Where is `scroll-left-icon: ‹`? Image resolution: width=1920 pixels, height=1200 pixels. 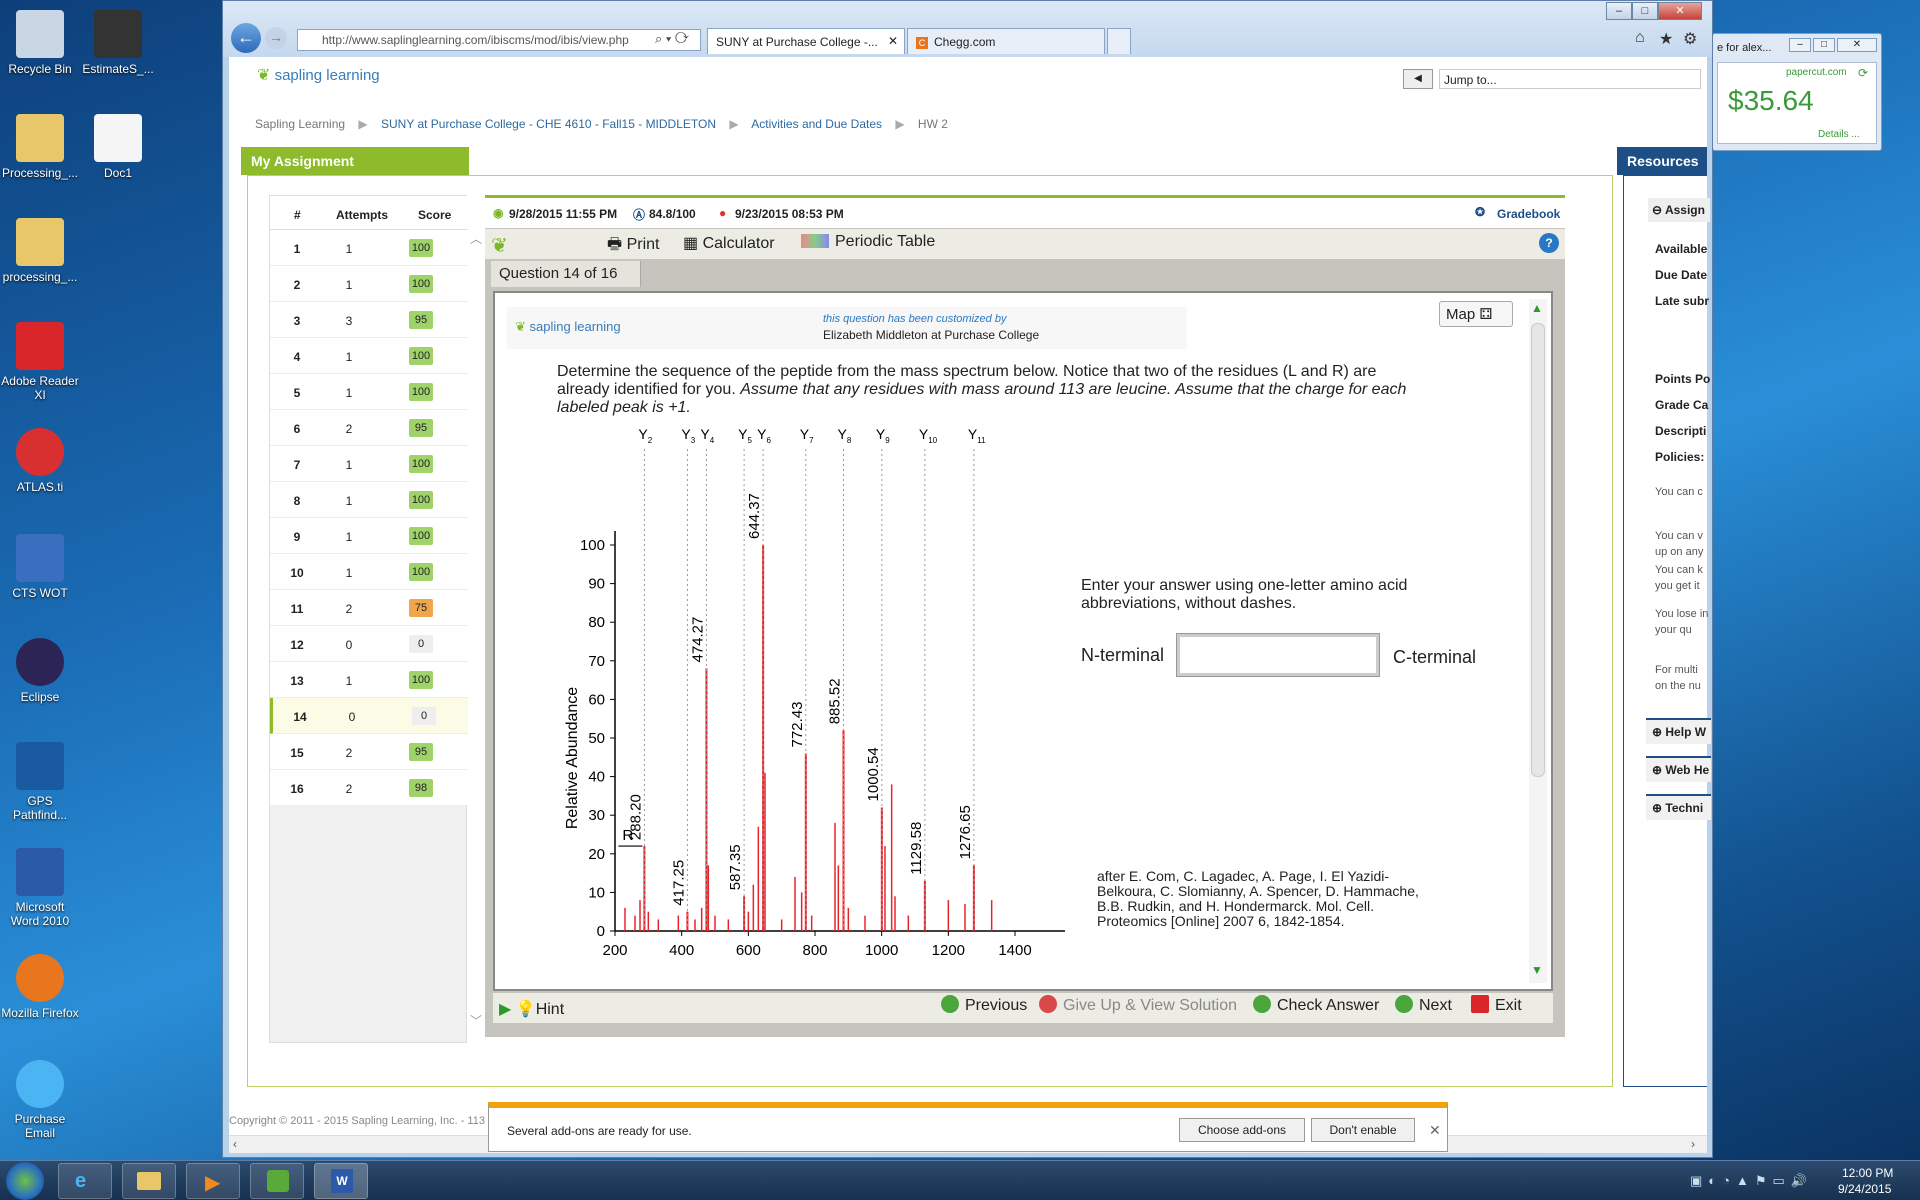
scroll-left-icon: ‹ is located at coordinates (235, 1144).